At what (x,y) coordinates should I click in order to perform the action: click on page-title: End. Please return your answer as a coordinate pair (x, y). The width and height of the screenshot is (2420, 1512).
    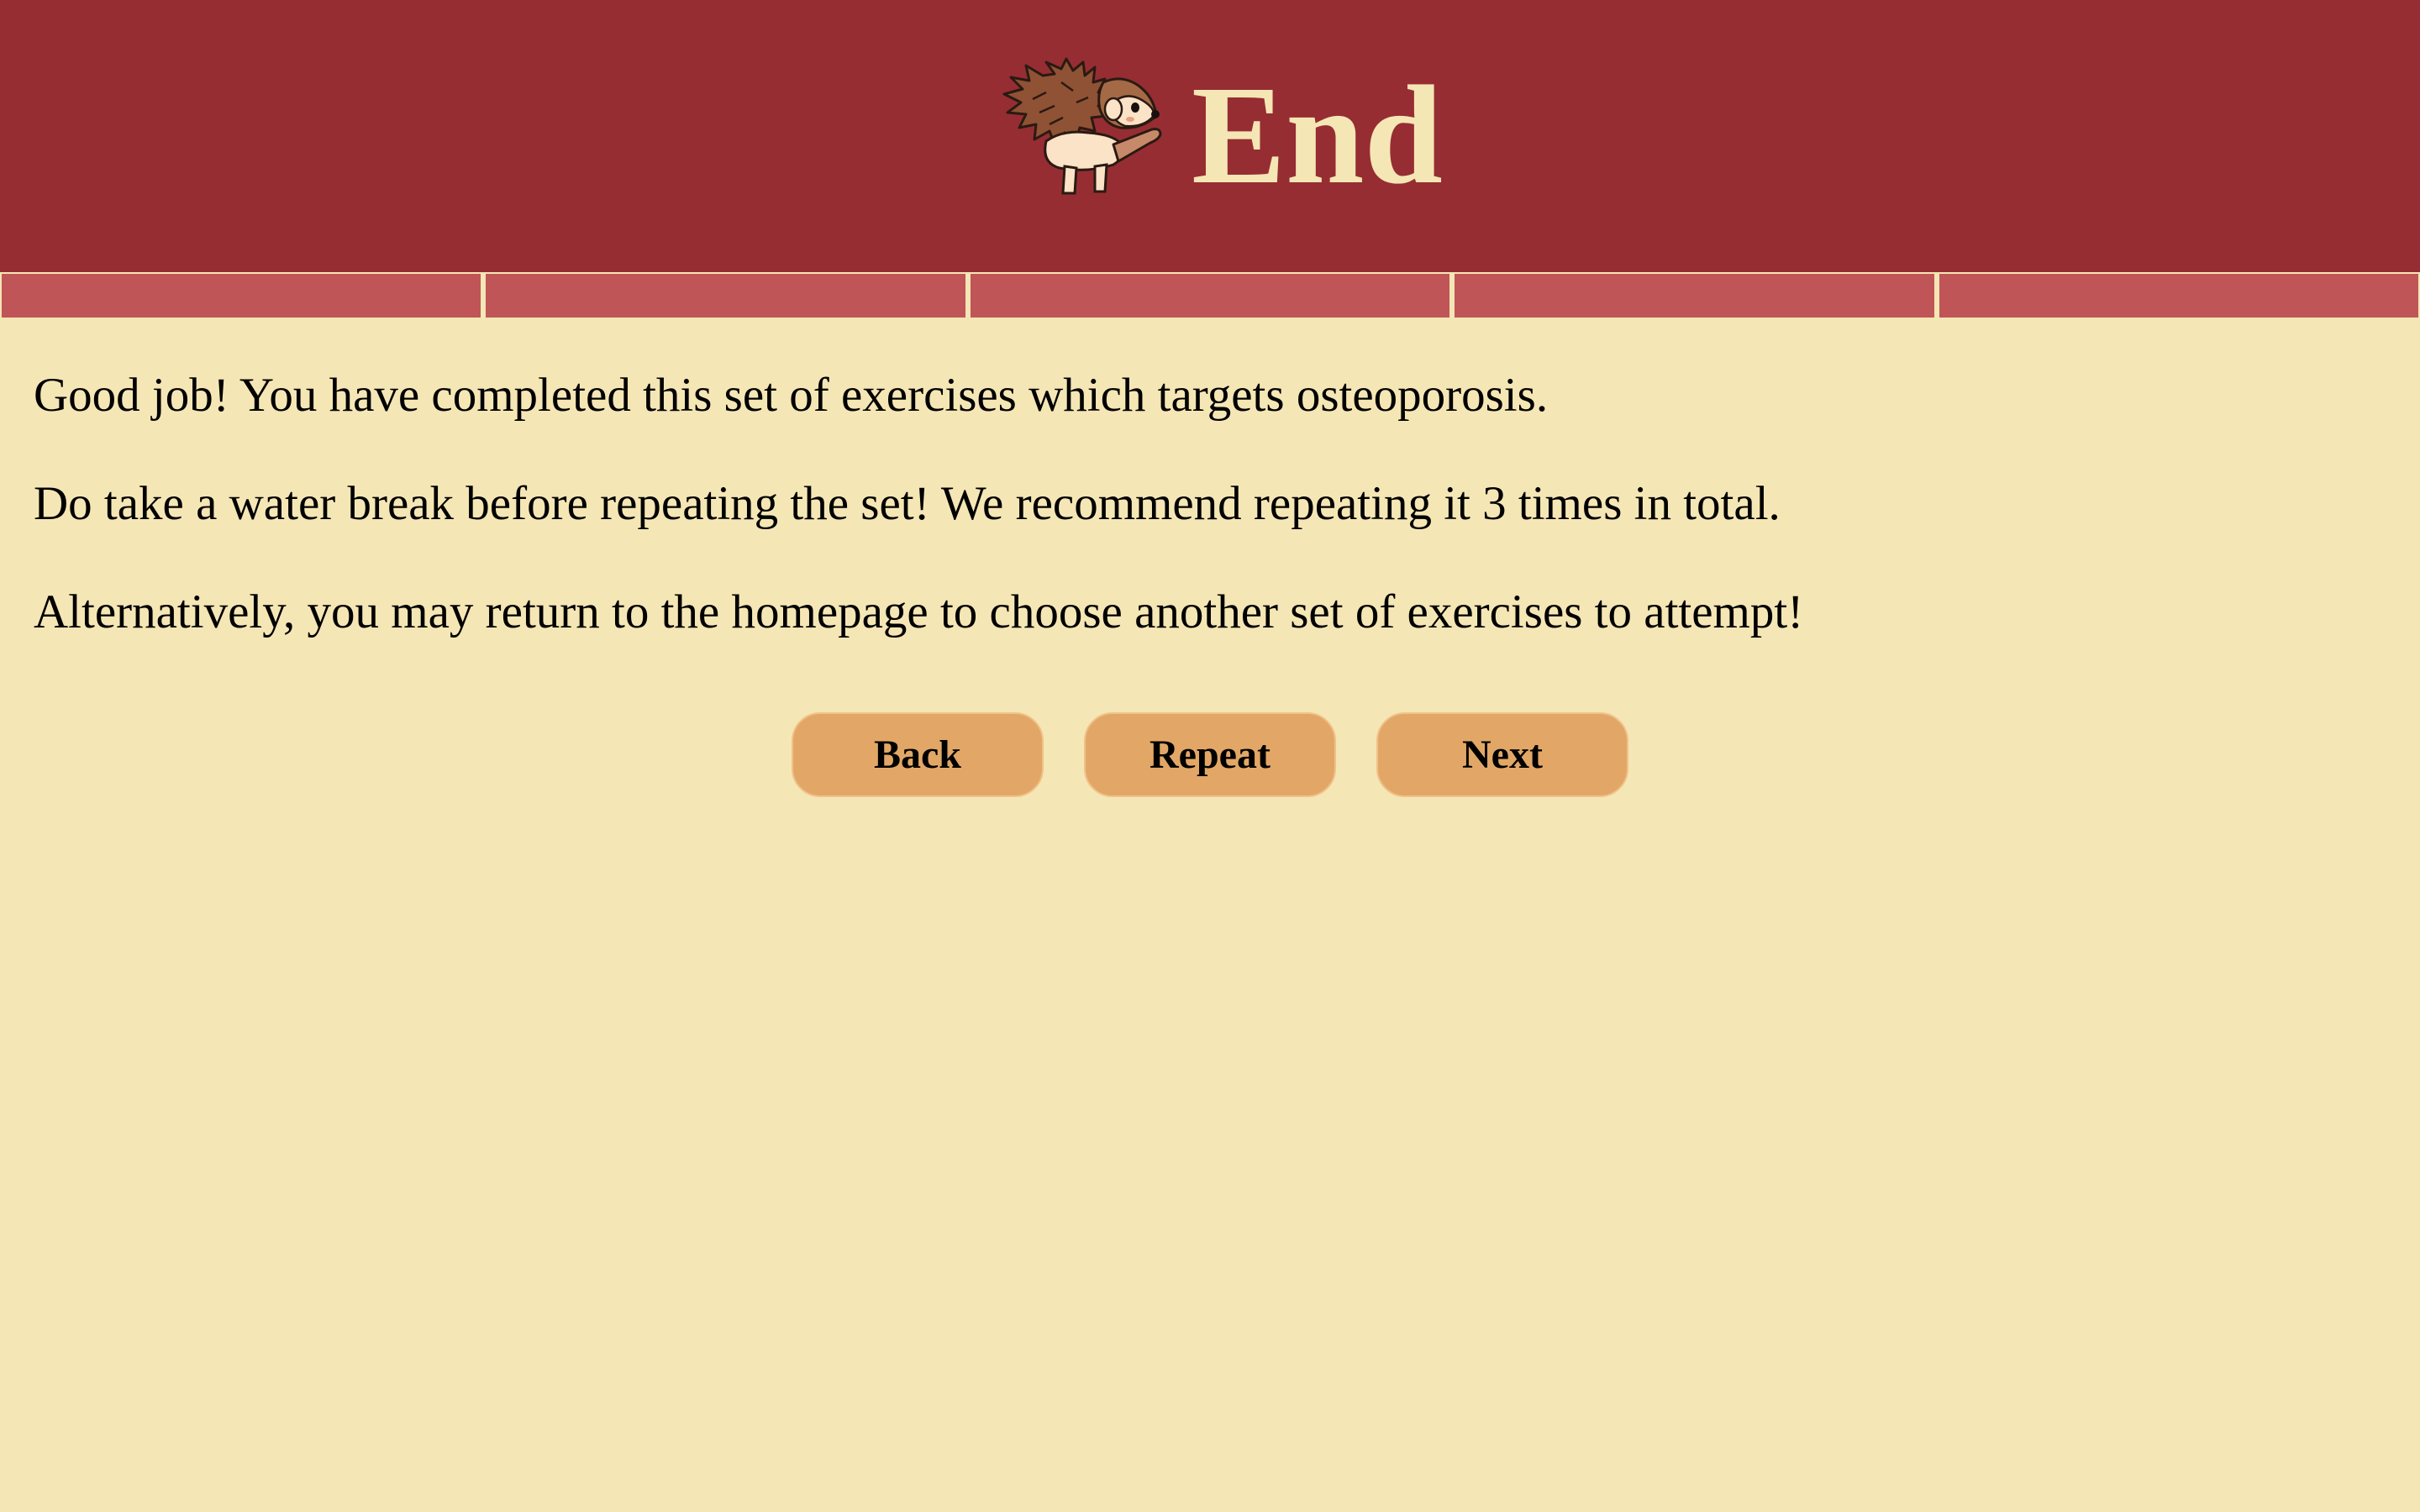
    Looking at the image, I should click on (1317, 135).